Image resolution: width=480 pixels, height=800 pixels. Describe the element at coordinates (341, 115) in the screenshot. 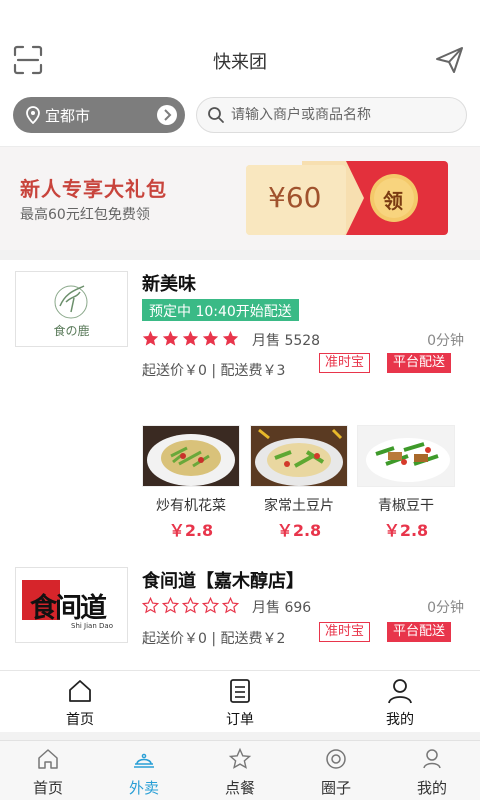

I see `search-input` at that location.